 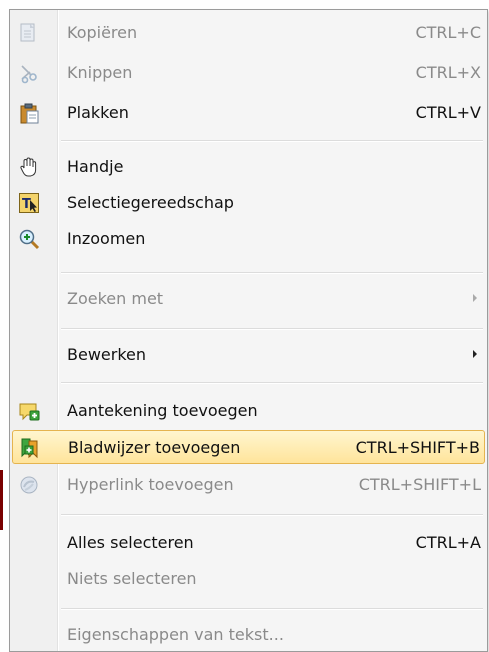 What do you see at coordinates (248, 299) in the screenshot?
I see `menu-item-search-with: Zoeken met` at bounding box center [248, 299].